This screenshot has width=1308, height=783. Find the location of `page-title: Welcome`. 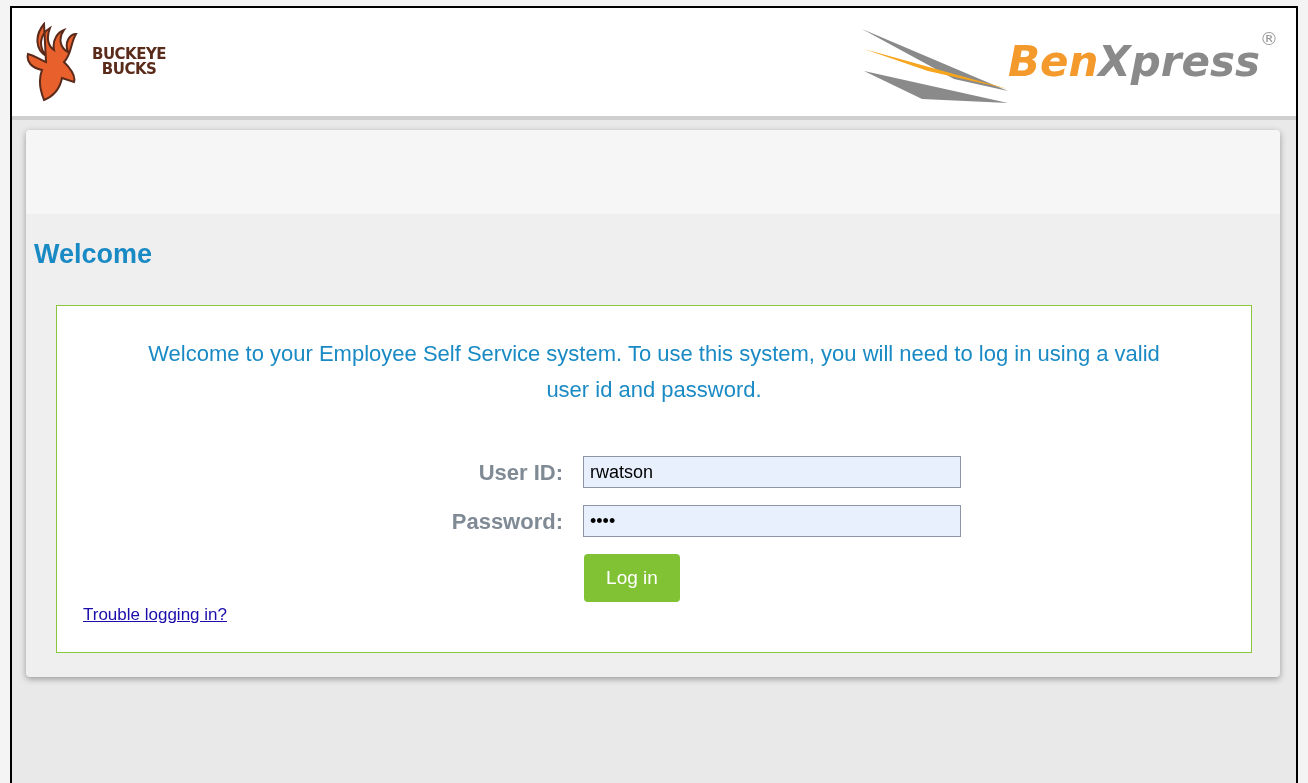

page-title: Welcome is located at coordinates (94, 254).